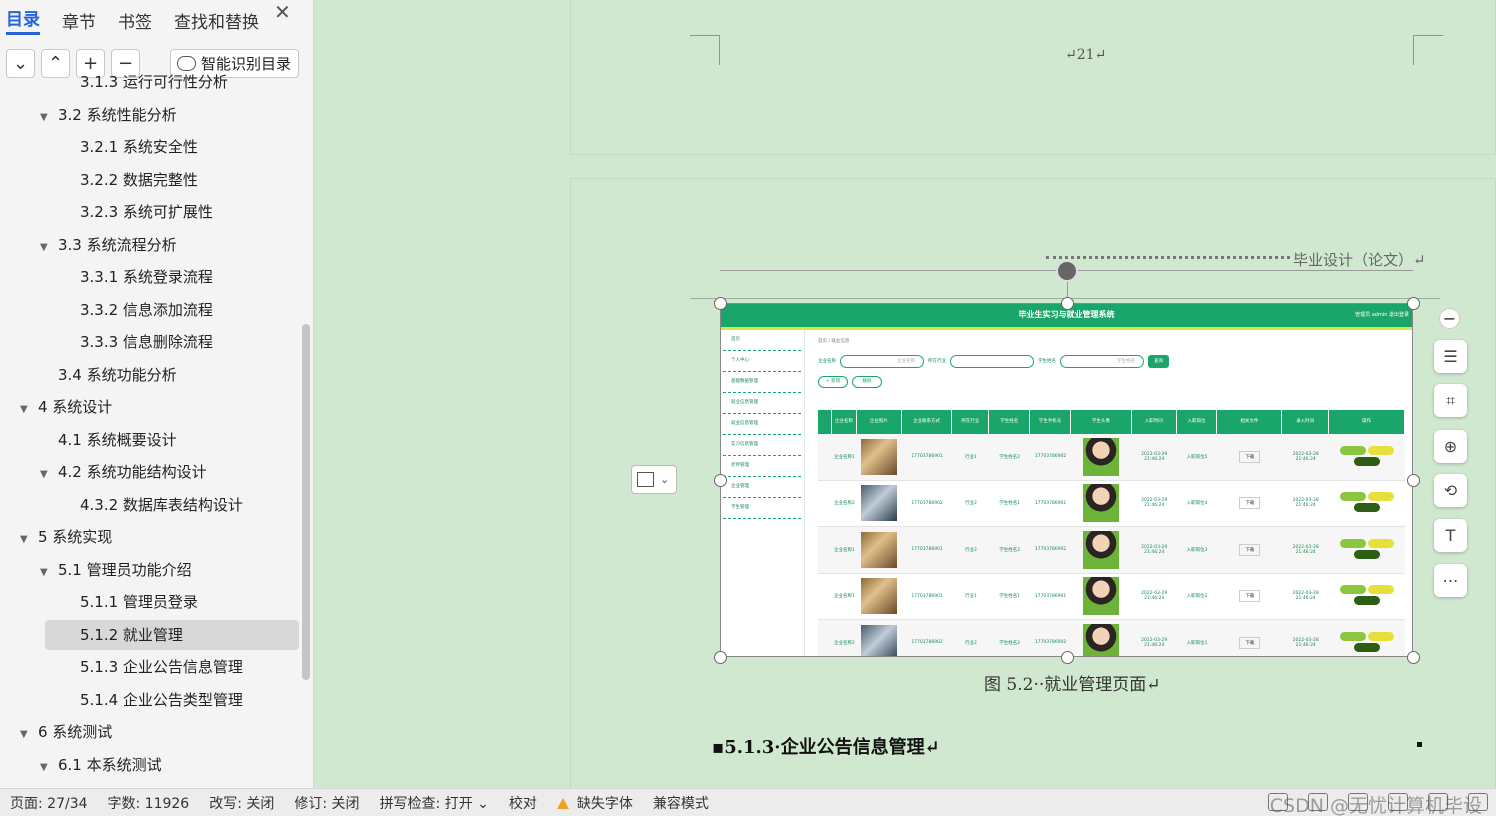  Describe the element at coordinates (108, 115) in the screenshot. I see `toc-item: ▼ 3.2 系统性能分析` at that location.